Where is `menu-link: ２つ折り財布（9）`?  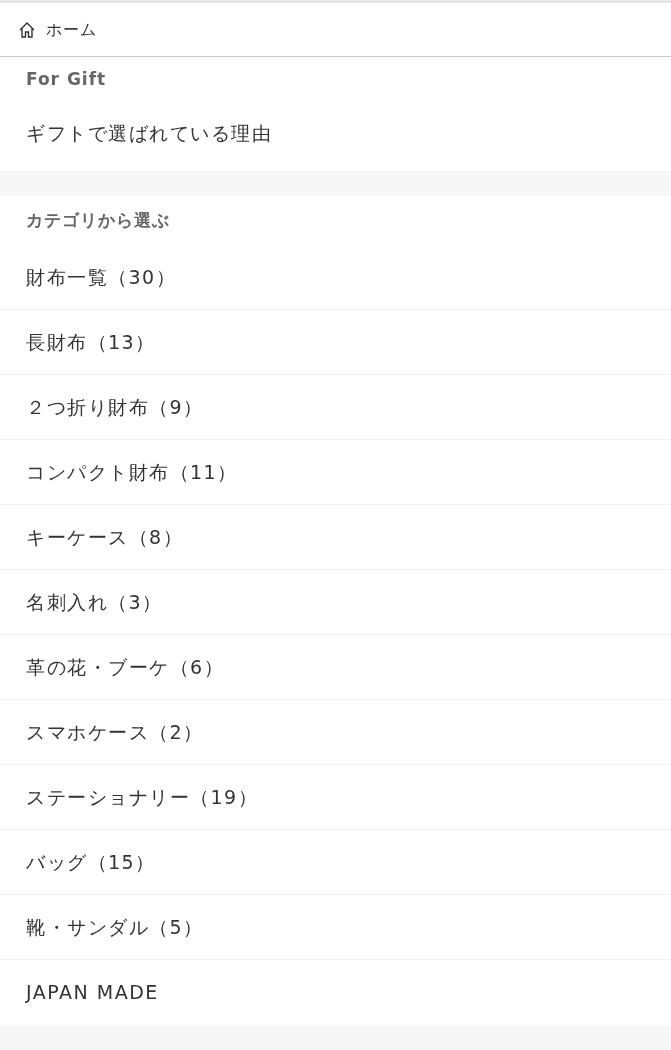
menu-link: ２つ折り財布（9） is located at coordinates (335, 407).